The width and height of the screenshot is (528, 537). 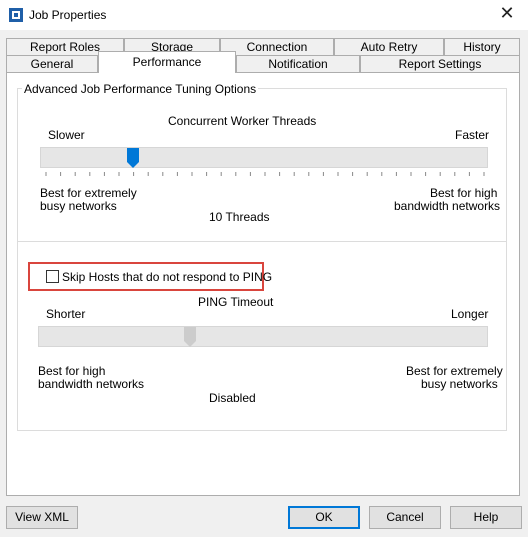 What do you see at coordinates (52, 63) in the screenshot?
I see `tab-general: General` at bounding box center [52, 63].